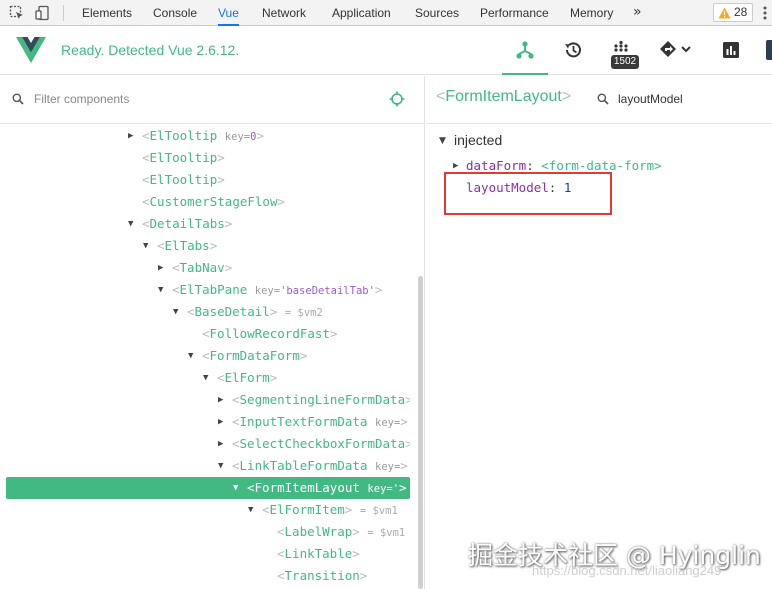  What do you see at coordinates (528, 193) in the screenshot?
I see `annotation-highlight-box` at bounding box center [528, 193].